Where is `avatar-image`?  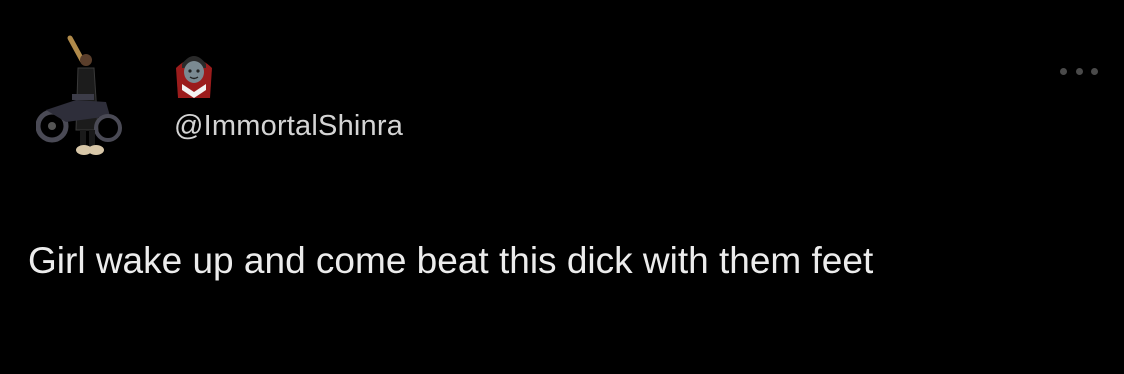
avatar-image is located at coordinates (78, 95).